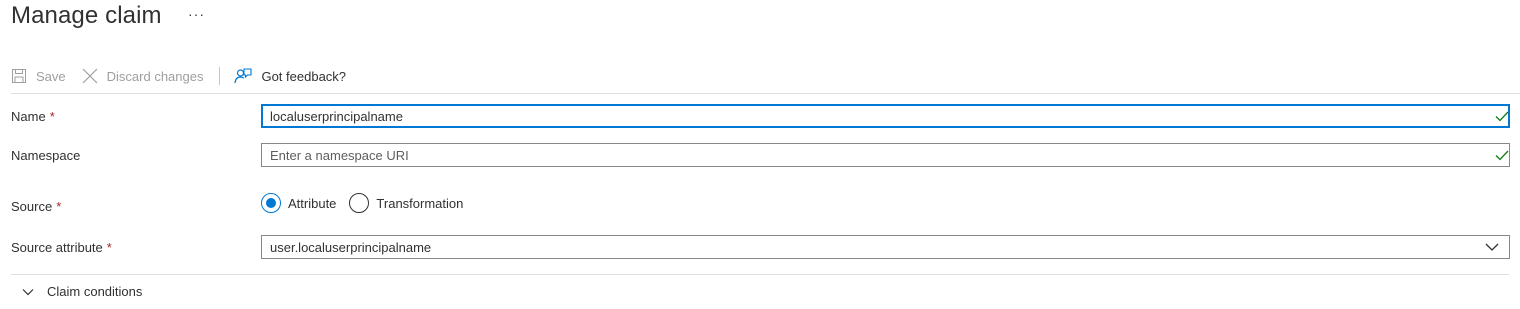 This screenshot has width=1520, height=309. I want to click on feedback-button: Got feedback?, so click(290, 76).